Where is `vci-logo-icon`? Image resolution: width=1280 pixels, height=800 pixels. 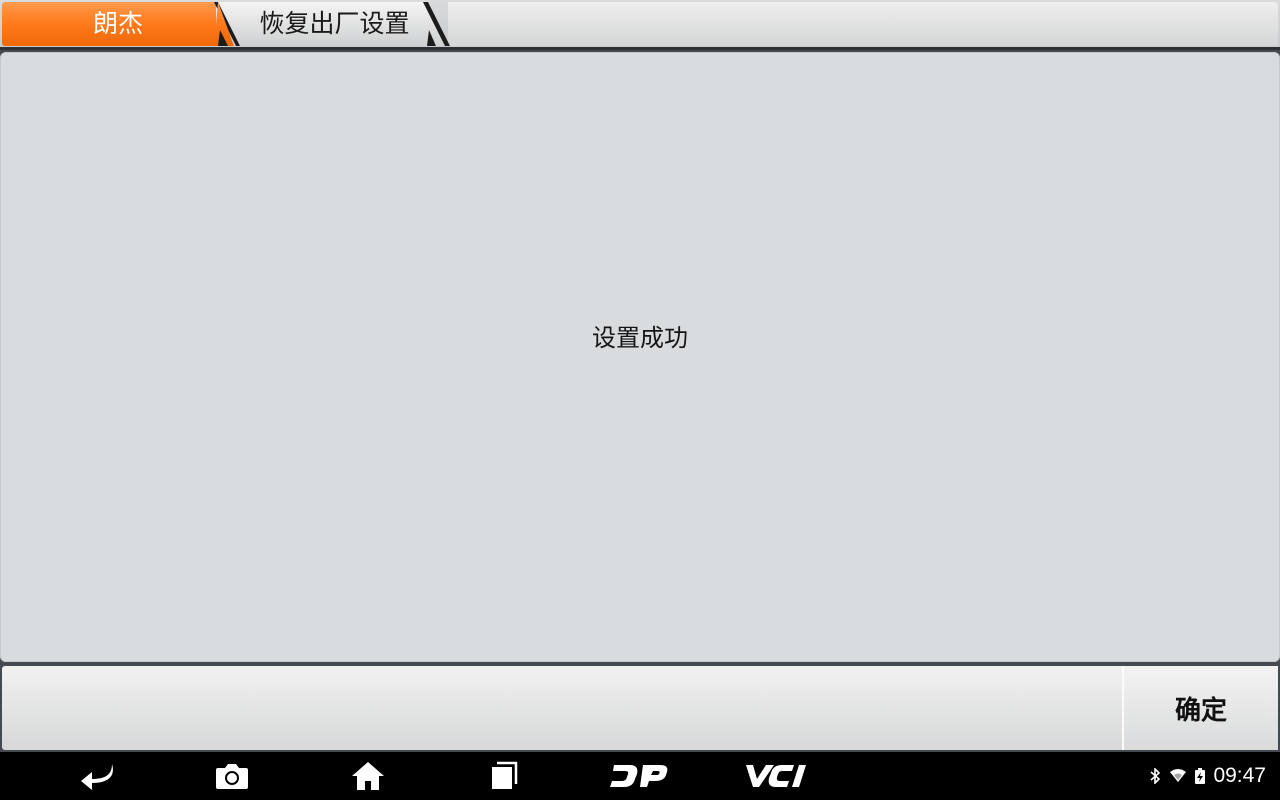 vci-logo-icon is located at coordinates (776, 776).